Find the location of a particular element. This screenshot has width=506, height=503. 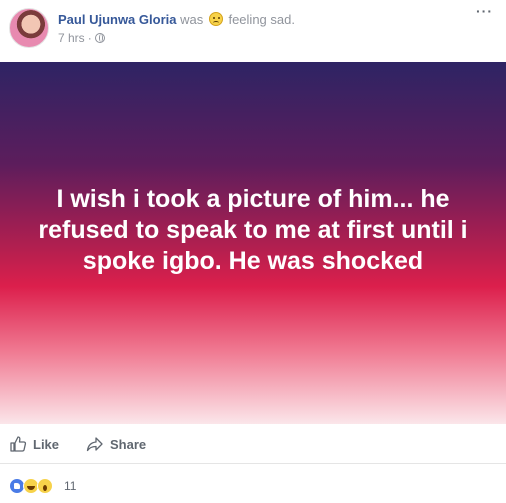

action-bar: Like Share is located at coordinates (253, 444).